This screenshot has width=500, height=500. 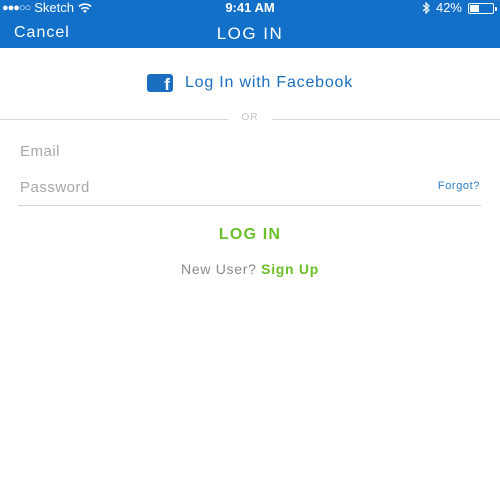 I want to click on facebook-login-button: f Log In with Facebook, so click(x=250, y=83).